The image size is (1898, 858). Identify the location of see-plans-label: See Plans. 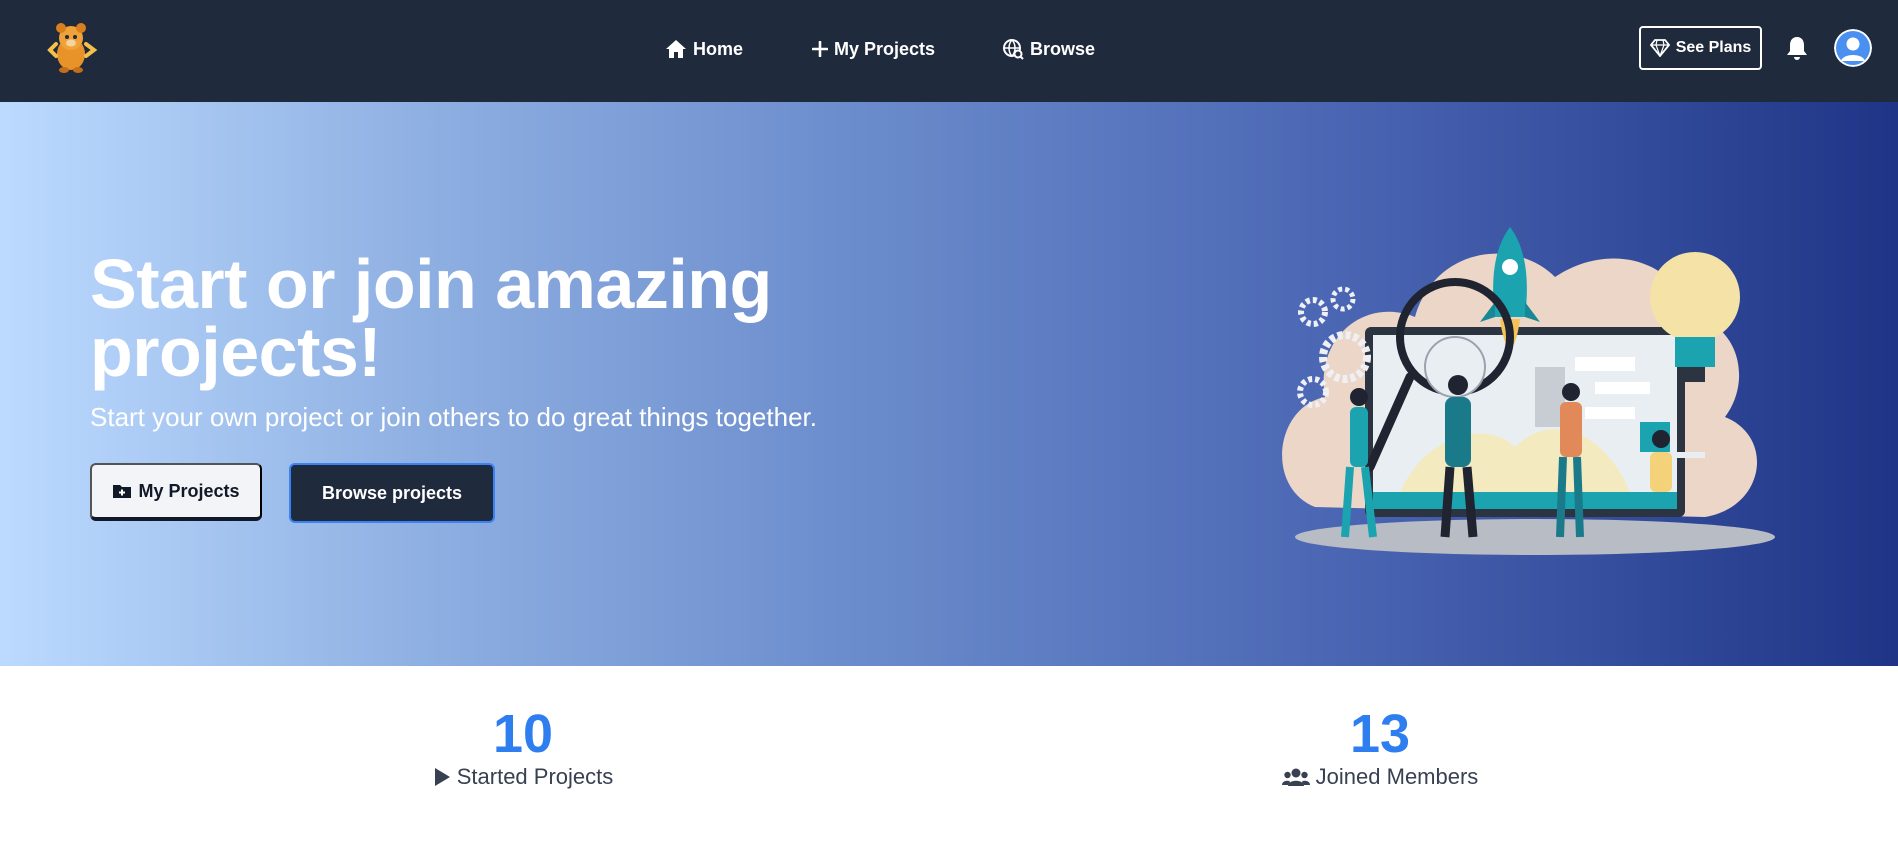
(1713, 47).